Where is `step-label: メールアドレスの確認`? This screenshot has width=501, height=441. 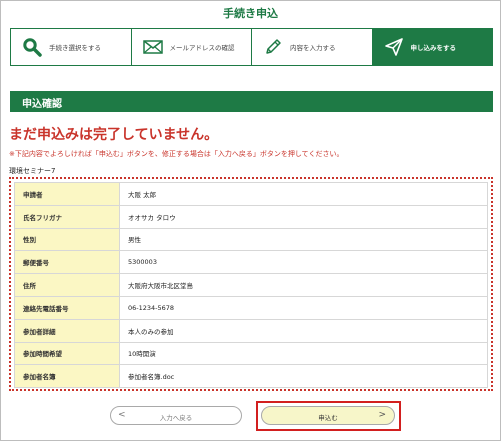
step-label: メールアドレスの確認 is located at coordinates (202, 48).